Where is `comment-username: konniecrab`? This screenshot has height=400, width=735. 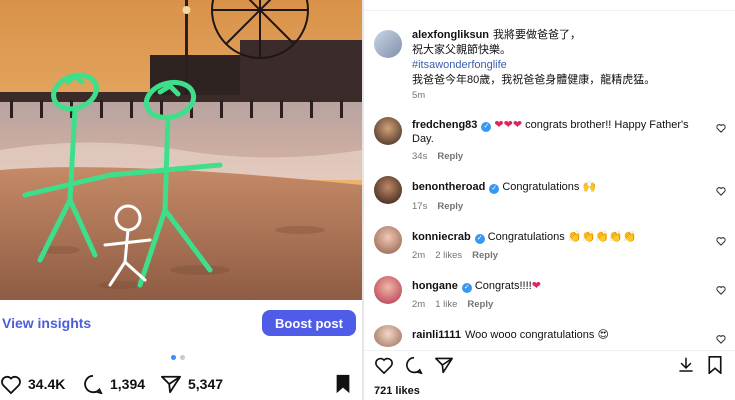
comment-username: konniecrab is located at coordinates (441, 237).